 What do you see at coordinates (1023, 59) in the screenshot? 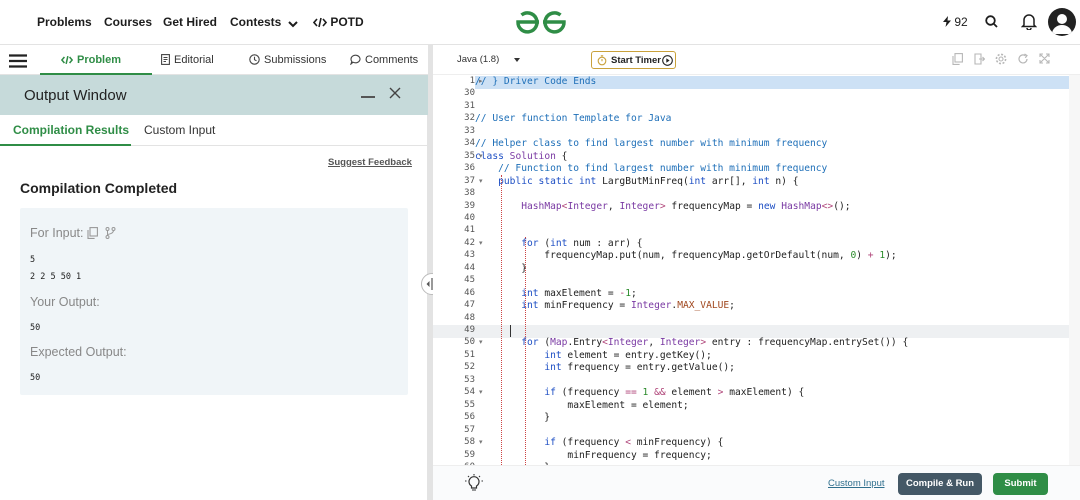
I see `reset-icon` at bounding box center [1023, 59].